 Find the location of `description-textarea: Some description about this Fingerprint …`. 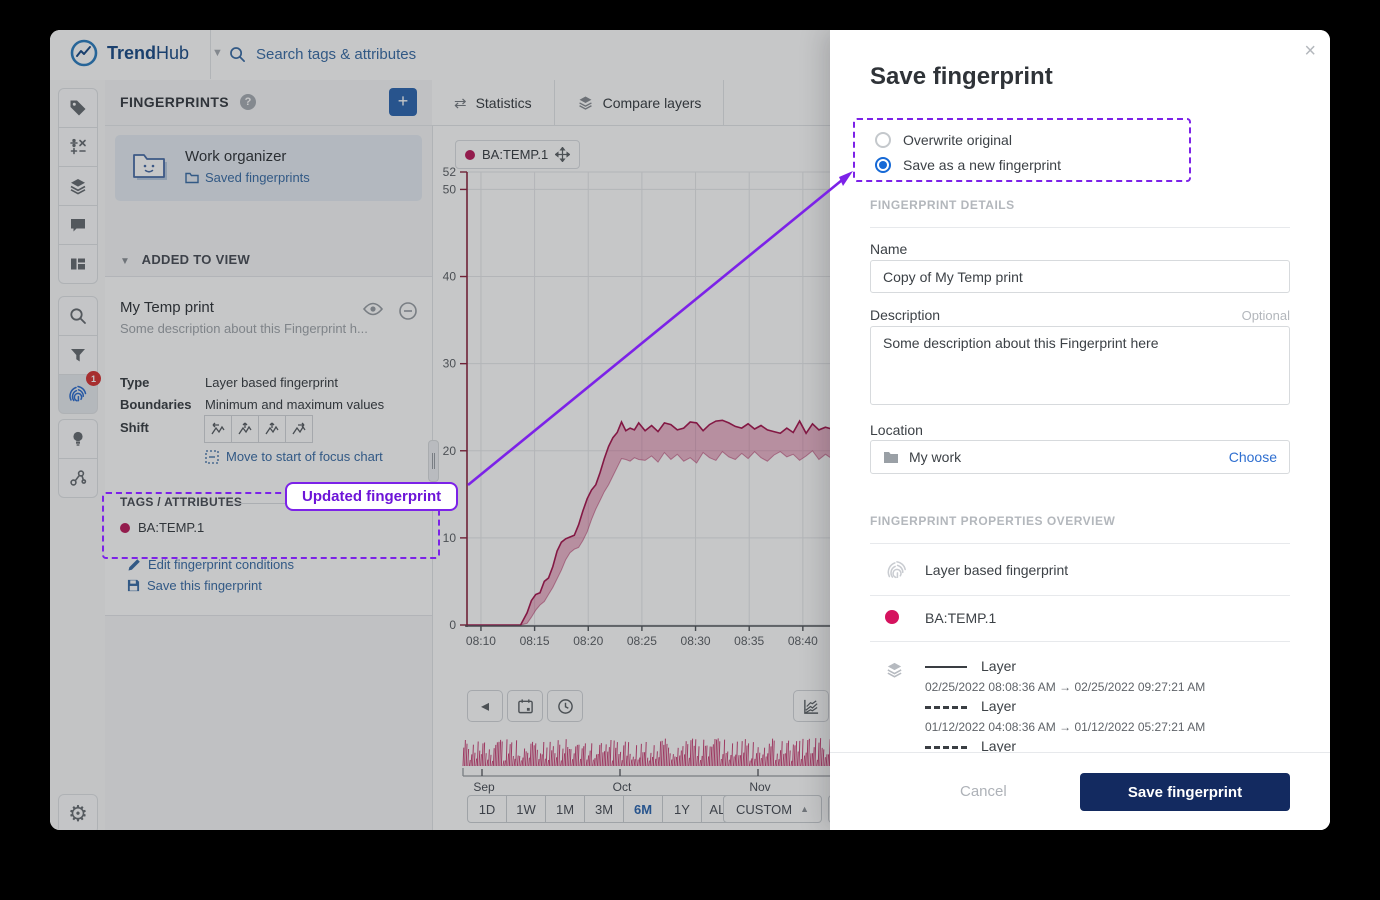

description-textarea: Some description about this Fingerprint … is located at coordinates (1080, 365).